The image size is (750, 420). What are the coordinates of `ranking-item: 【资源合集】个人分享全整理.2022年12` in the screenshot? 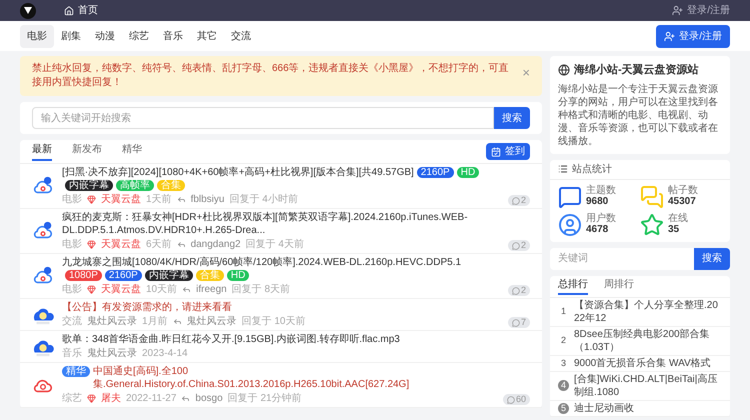 It's located at (648, 311).